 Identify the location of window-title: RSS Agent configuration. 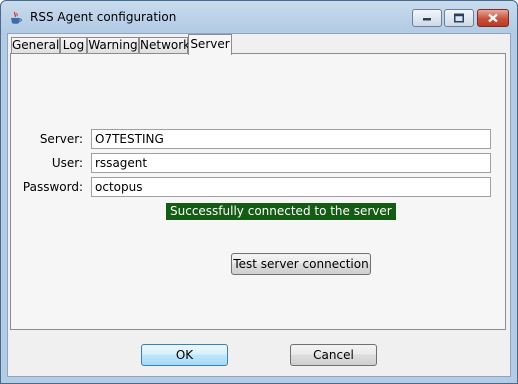
(103, 17).